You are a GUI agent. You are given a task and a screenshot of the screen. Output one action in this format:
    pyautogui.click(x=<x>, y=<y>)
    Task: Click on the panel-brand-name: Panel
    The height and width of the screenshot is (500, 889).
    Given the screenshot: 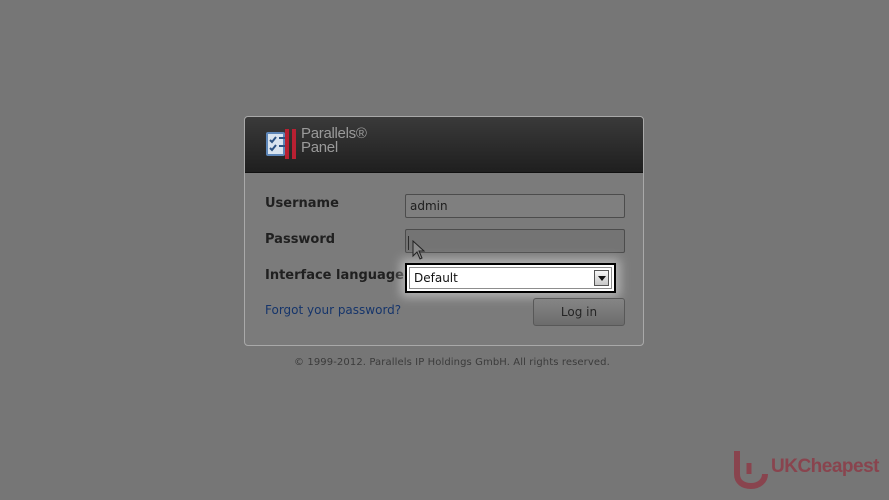 What is the action you would take?
    pyautogui.click(x=319, y=147)
    